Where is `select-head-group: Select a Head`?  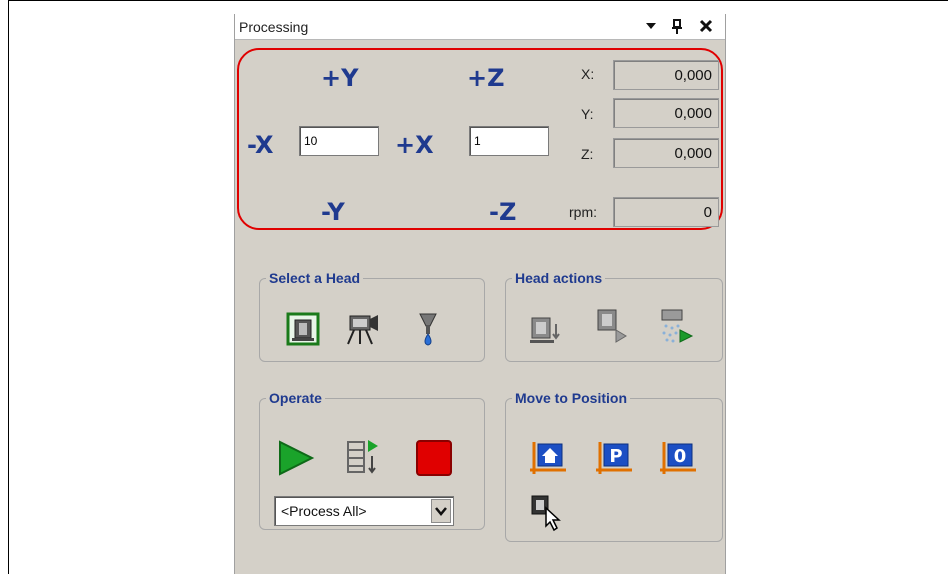
select-head-group: Select a Head is located at coordinates (372, 316).